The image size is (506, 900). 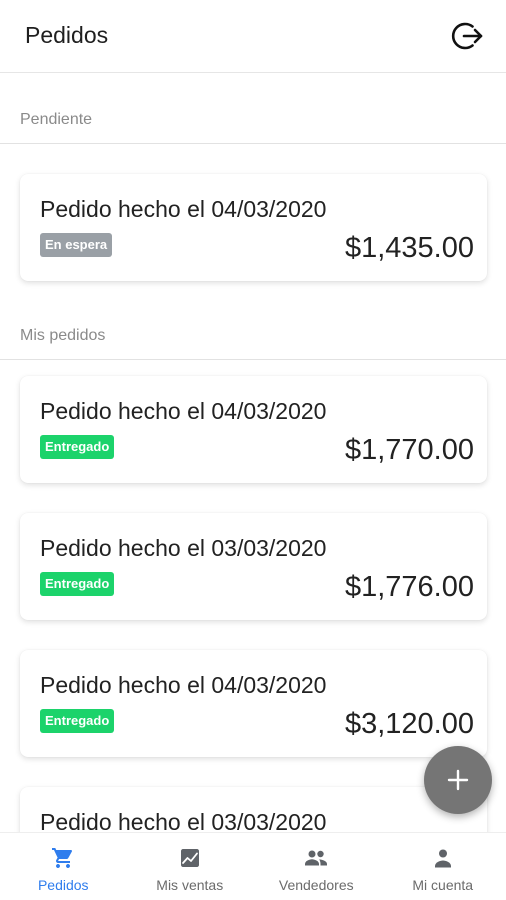 I want to click on nav-item-mi-cuenta: Mi cuenta, so click(x=443, y=866).